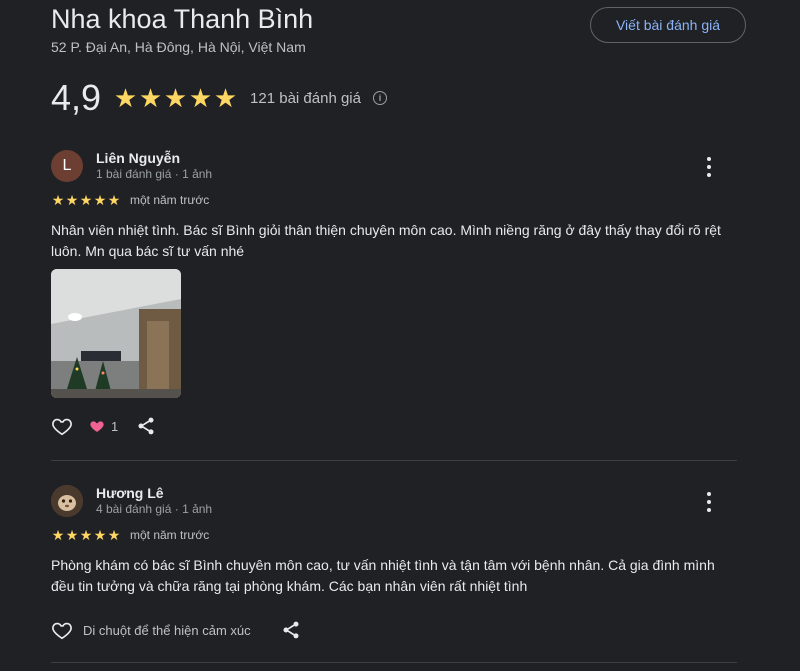 This screenshot has height=671, width=800. What do you see at coordinates (130, 493) in the screenshot?
I see `reviewer-name: Hương Lê` at bounding box center [130, 493].